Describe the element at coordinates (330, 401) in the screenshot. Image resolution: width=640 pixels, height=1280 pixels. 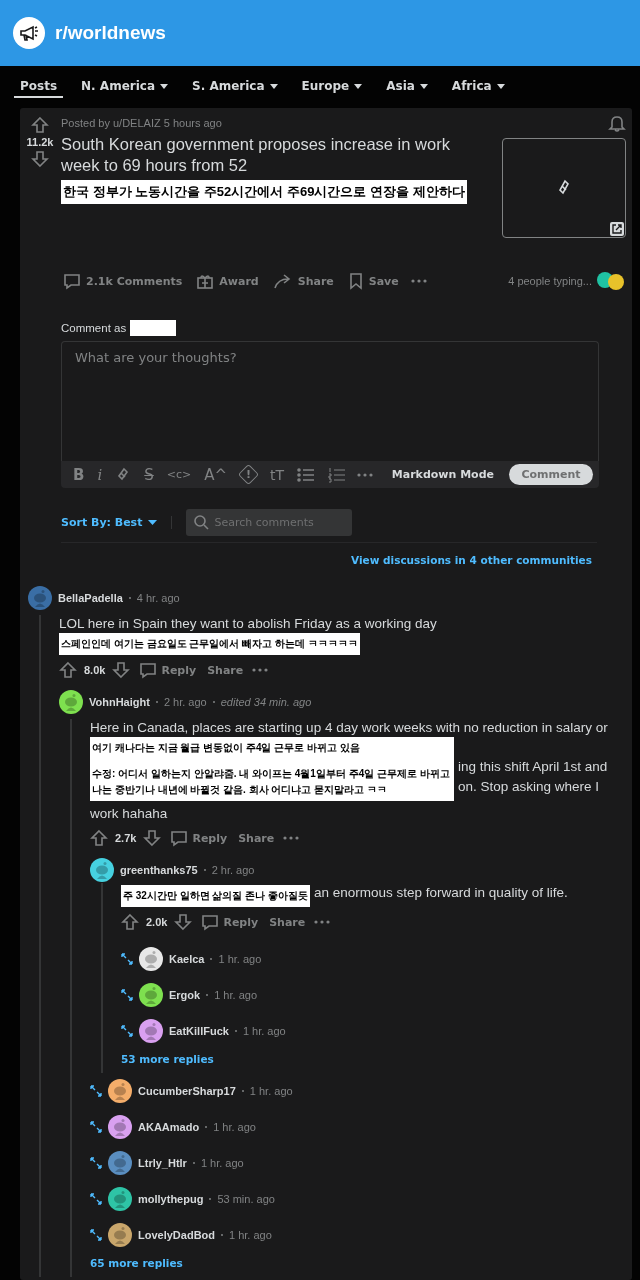
I see `comment-field: What are your thoughts?` at that location.